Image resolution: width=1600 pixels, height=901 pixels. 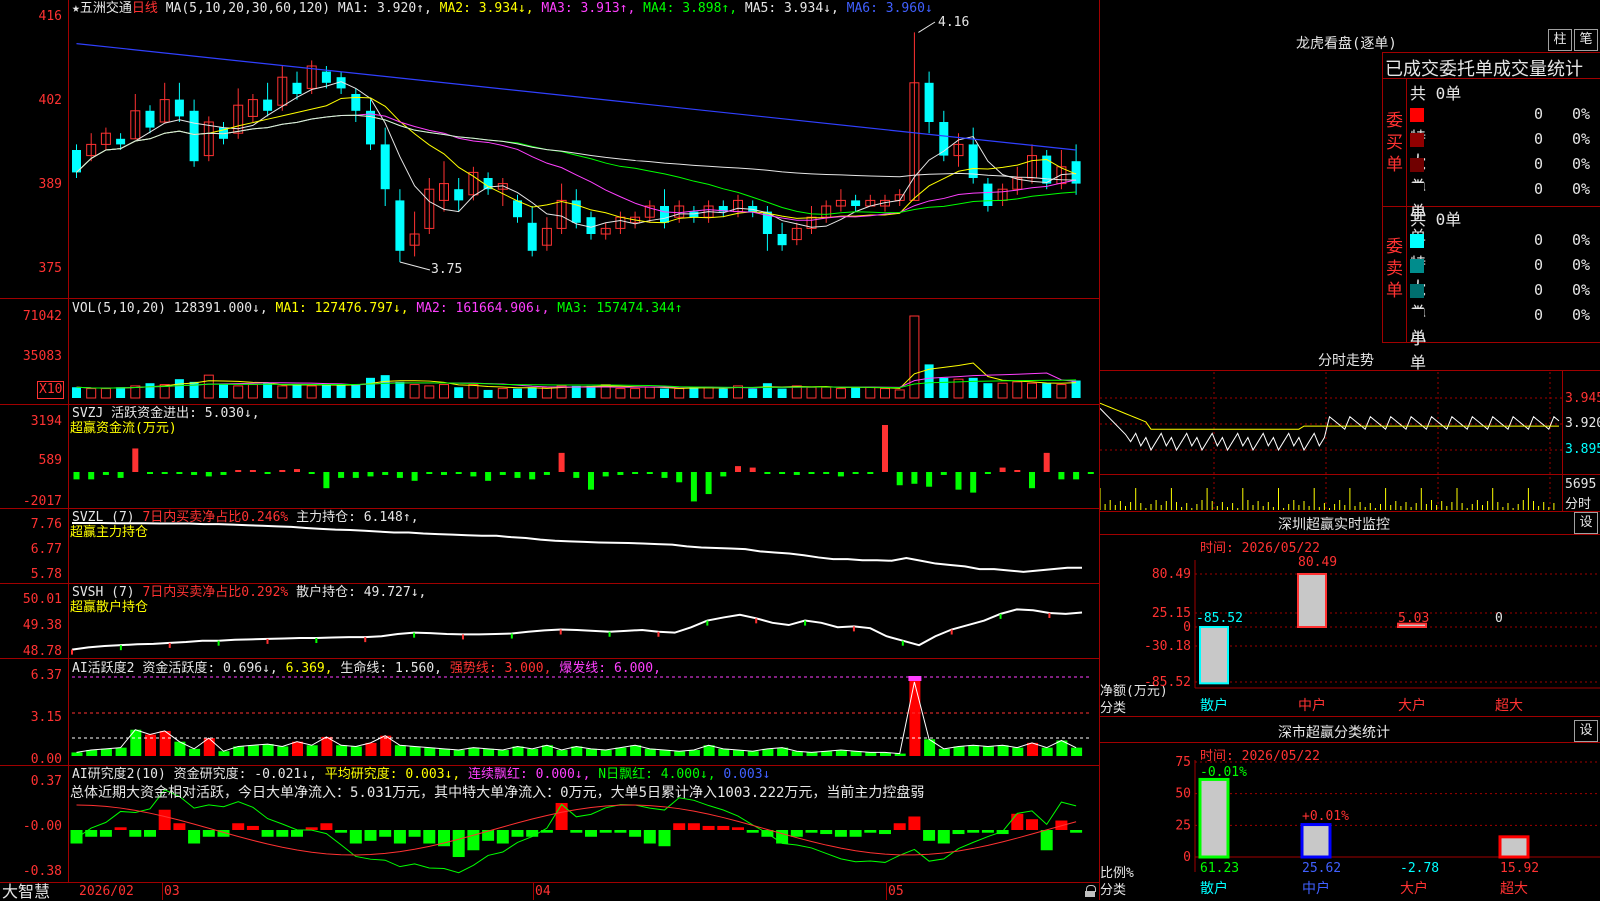 What do you see at coordinates (1412, 705) in the screenshot?
I see `monitor-category: 大户` at bounding box center [1412, 705].